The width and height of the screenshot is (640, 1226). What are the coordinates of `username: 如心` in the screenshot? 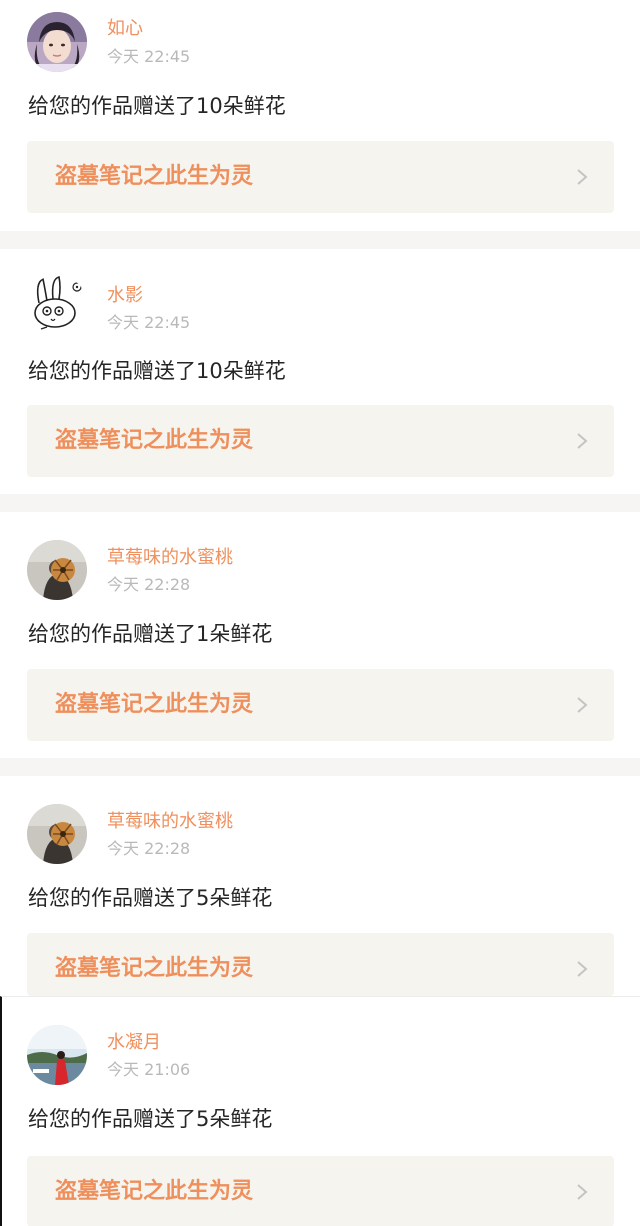 It's located at (125, 29).